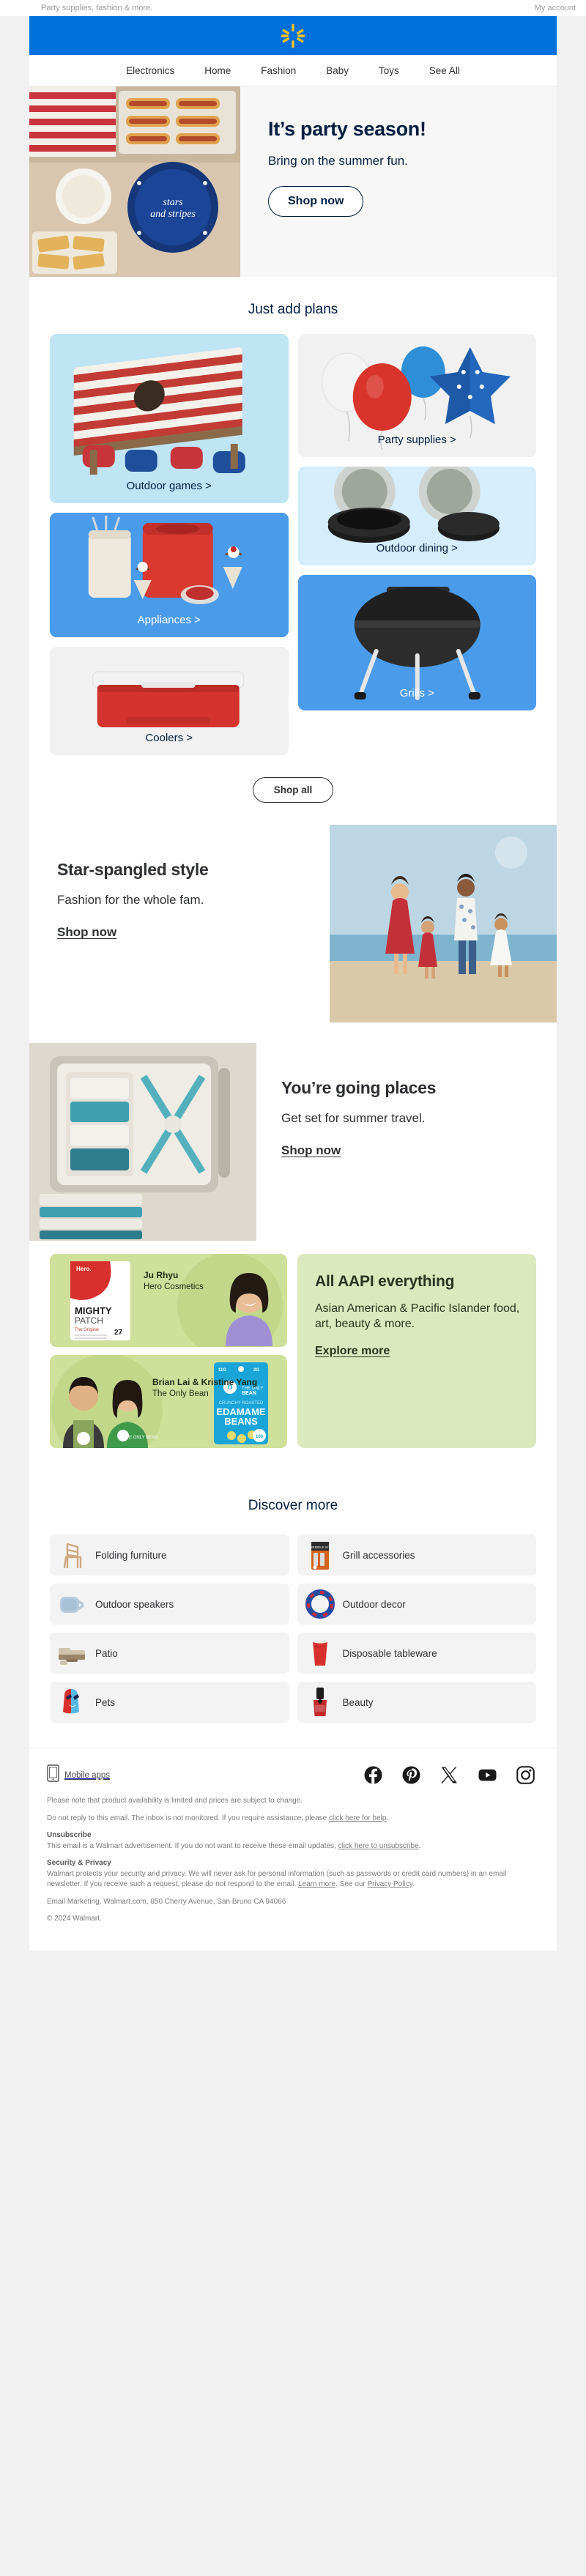 Image resolution: width=586 pixels, height=2576 pixels. What do you see at coordinates (222, 1370) in the screenshot?
I see `svg-text: 11G` at bounding box center [222, 1370].